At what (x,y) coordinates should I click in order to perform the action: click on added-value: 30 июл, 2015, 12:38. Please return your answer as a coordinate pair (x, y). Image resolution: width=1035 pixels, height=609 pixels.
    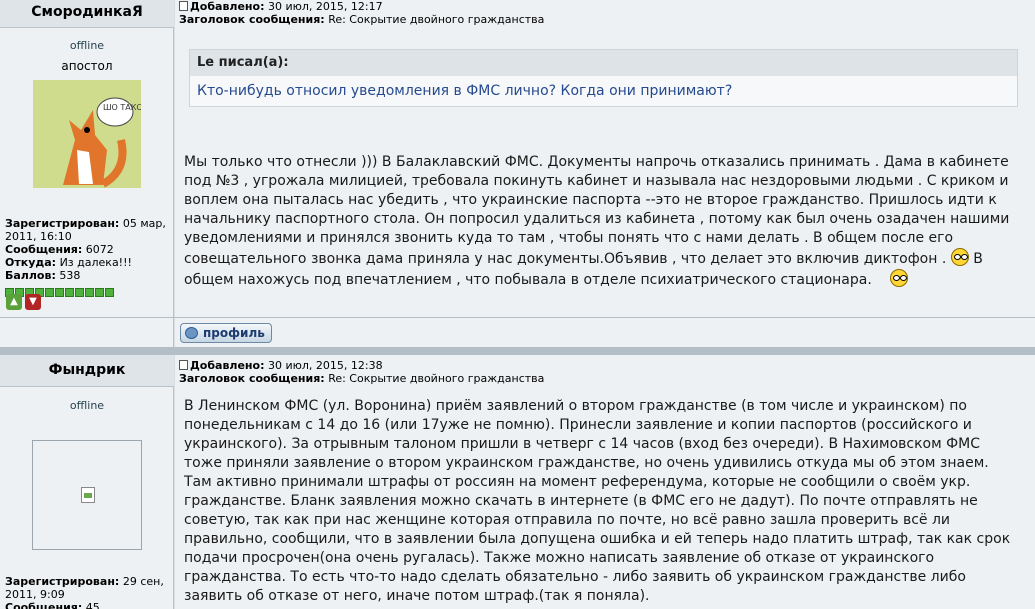
    Looking at the image, I should click on (325, 365).